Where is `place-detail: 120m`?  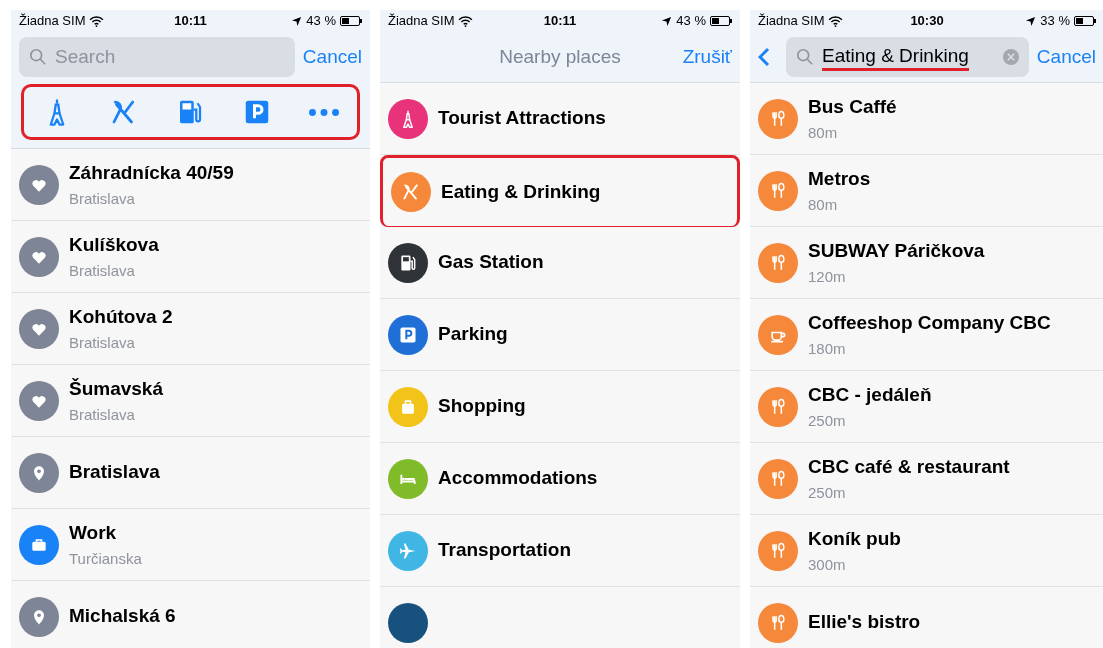 place-detail: 120m is located at coordinates (827, 276).